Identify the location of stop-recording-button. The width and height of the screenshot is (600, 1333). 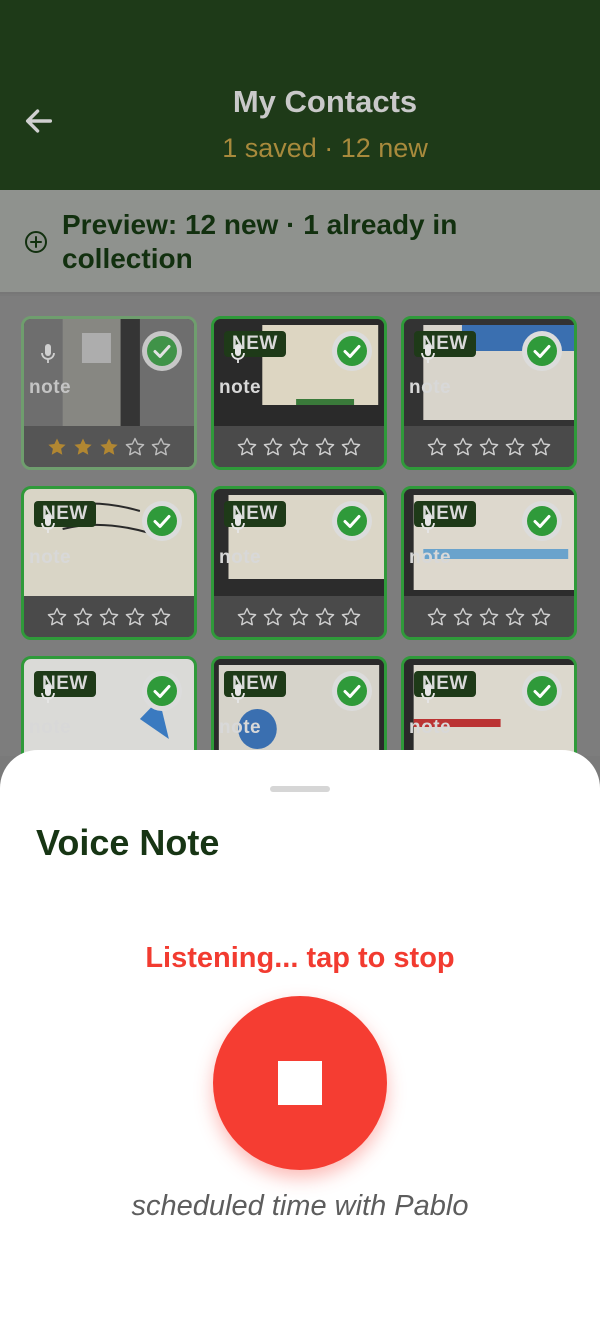
(300, 1083).